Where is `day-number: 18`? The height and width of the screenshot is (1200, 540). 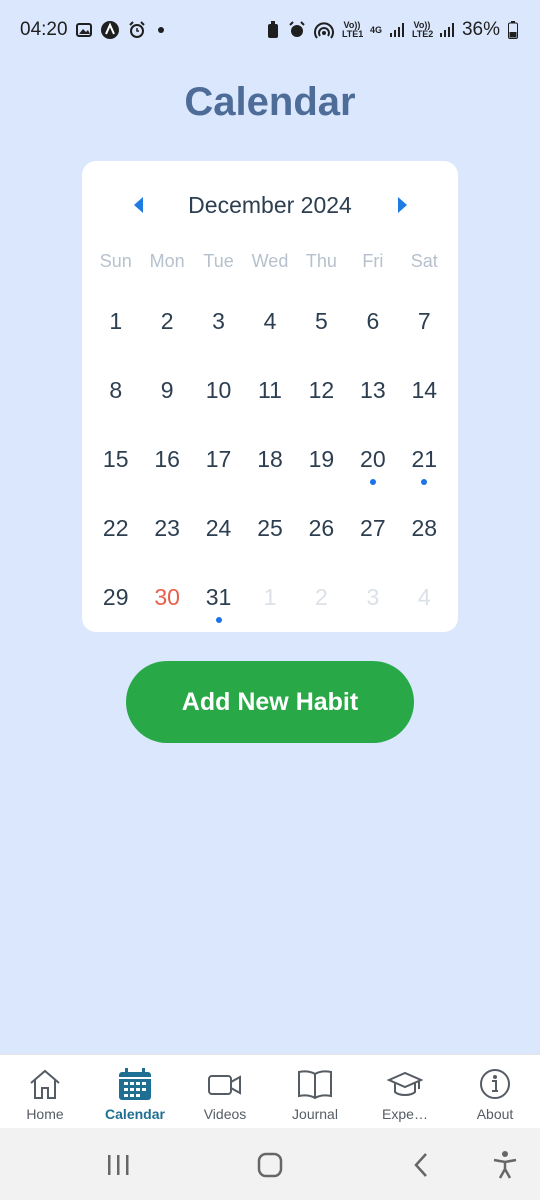 day-number: 18 is located at coordinates (270, 459).